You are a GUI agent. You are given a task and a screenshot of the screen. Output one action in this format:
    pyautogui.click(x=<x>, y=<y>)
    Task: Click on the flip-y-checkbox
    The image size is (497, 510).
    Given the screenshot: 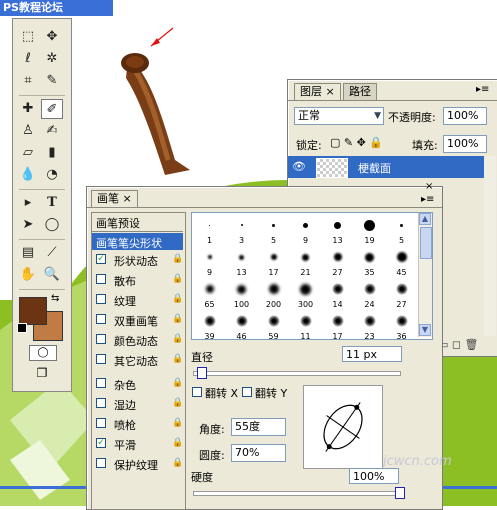 What is the action you would take?
    pyautogui.click(x=247, y=392)
    